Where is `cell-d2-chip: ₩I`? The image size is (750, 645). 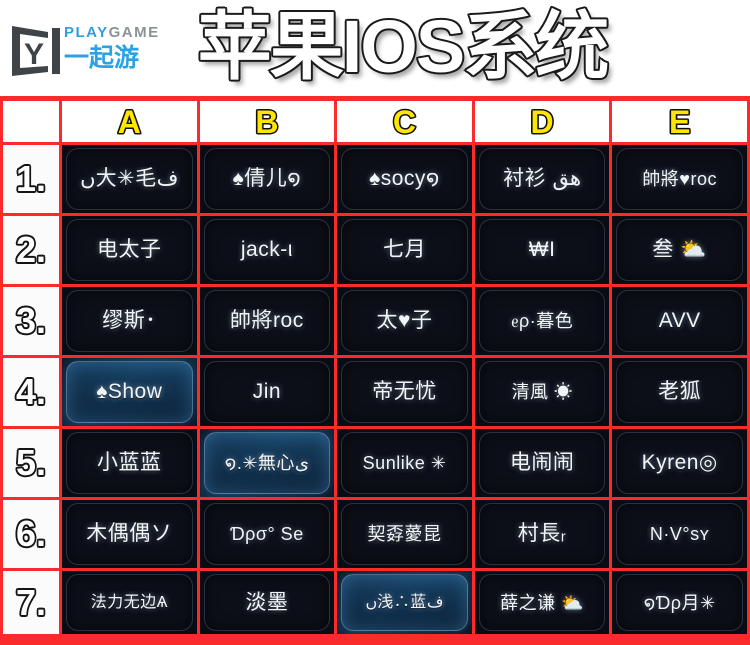
cell-d2-chip: ₩I is located at coordinates (542, 250).